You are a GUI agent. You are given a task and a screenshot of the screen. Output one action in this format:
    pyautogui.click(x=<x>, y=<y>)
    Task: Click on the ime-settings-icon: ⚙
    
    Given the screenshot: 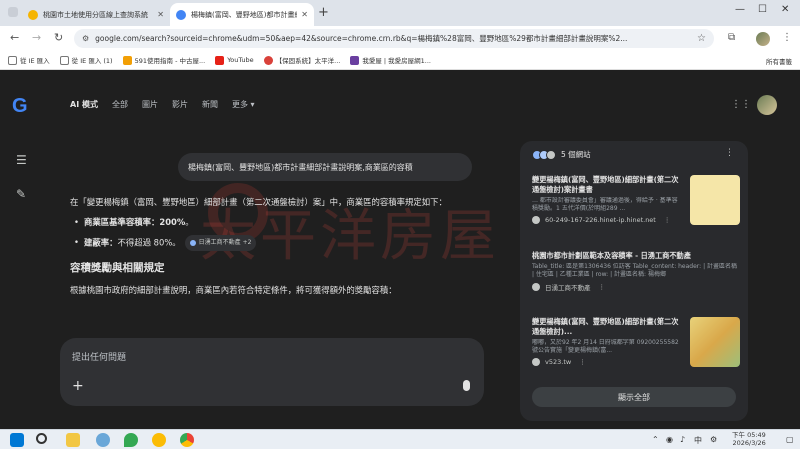 What is the action you would take?
    pyautogui.click(x=713, y=439)
    